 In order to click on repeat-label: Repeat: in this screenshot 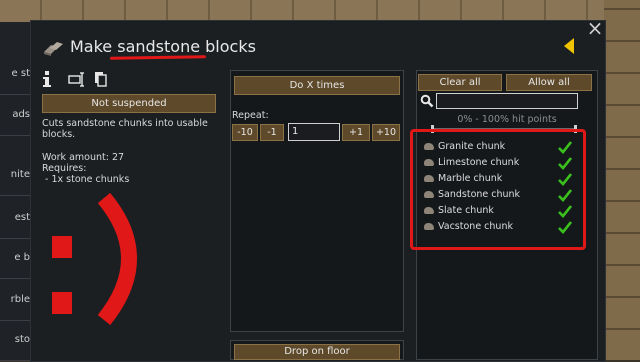, I will do `click(250, 115)`.